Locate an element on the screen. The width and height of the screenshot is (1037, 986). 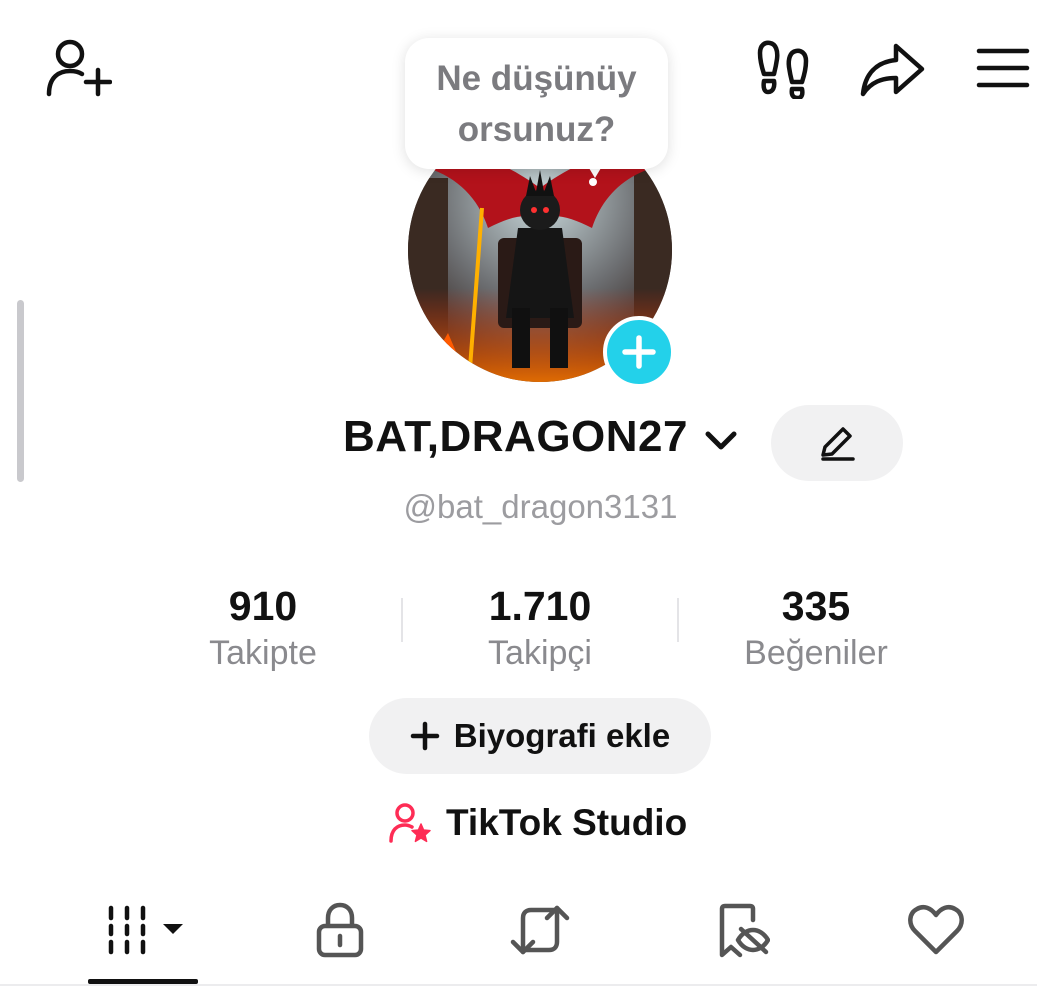
liked-tab is located at coordinates (936, 930).